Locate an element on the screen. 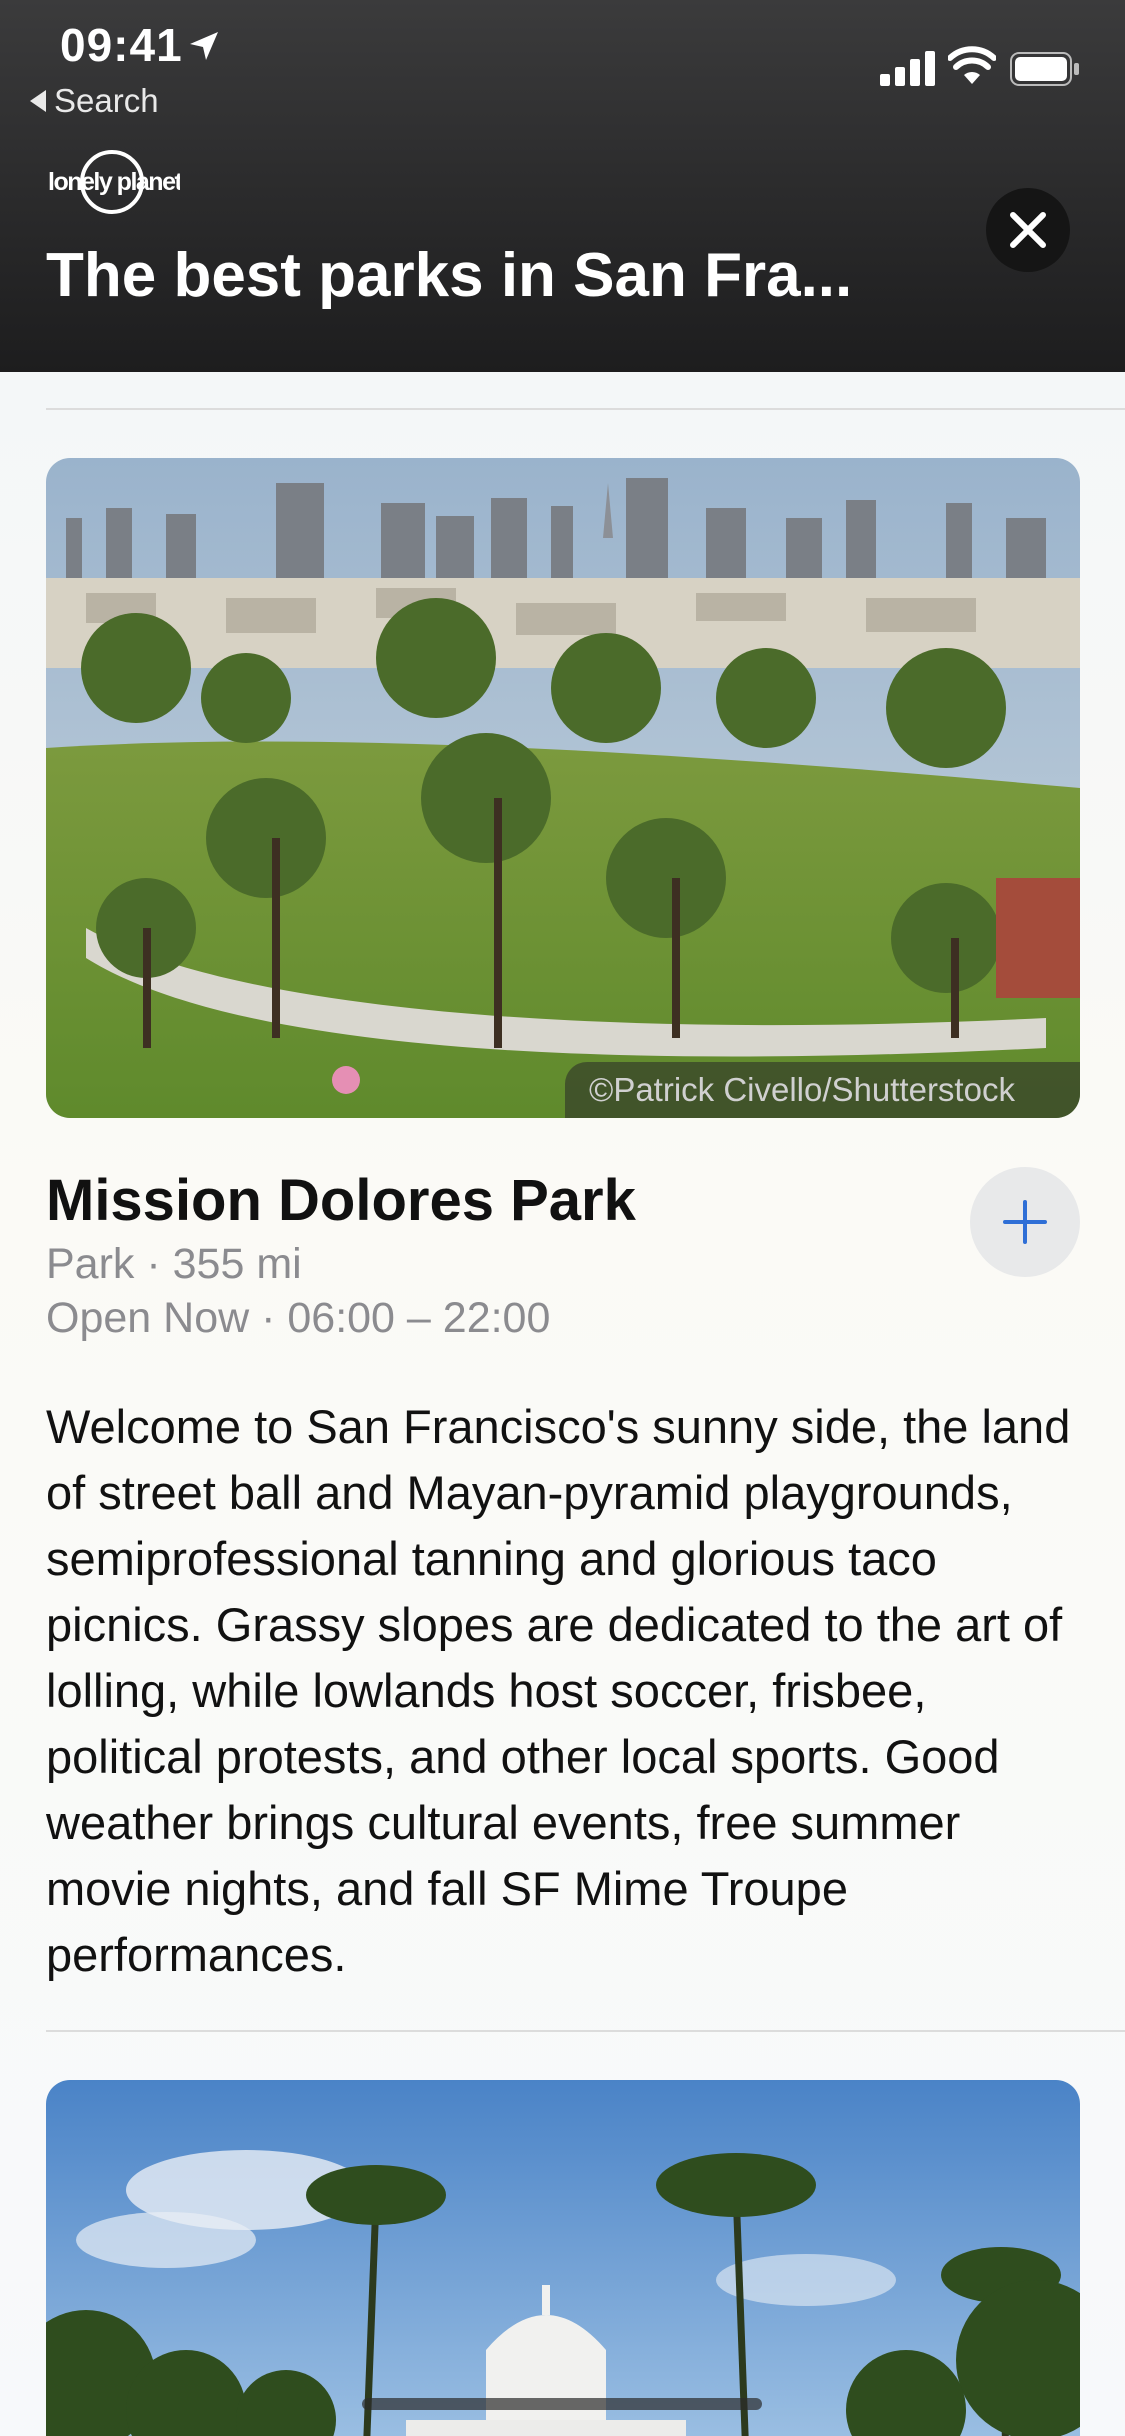 The height and width of the screenshot is (2436, 1125). status-time: 09:41 is located at coordinates (121, 45).